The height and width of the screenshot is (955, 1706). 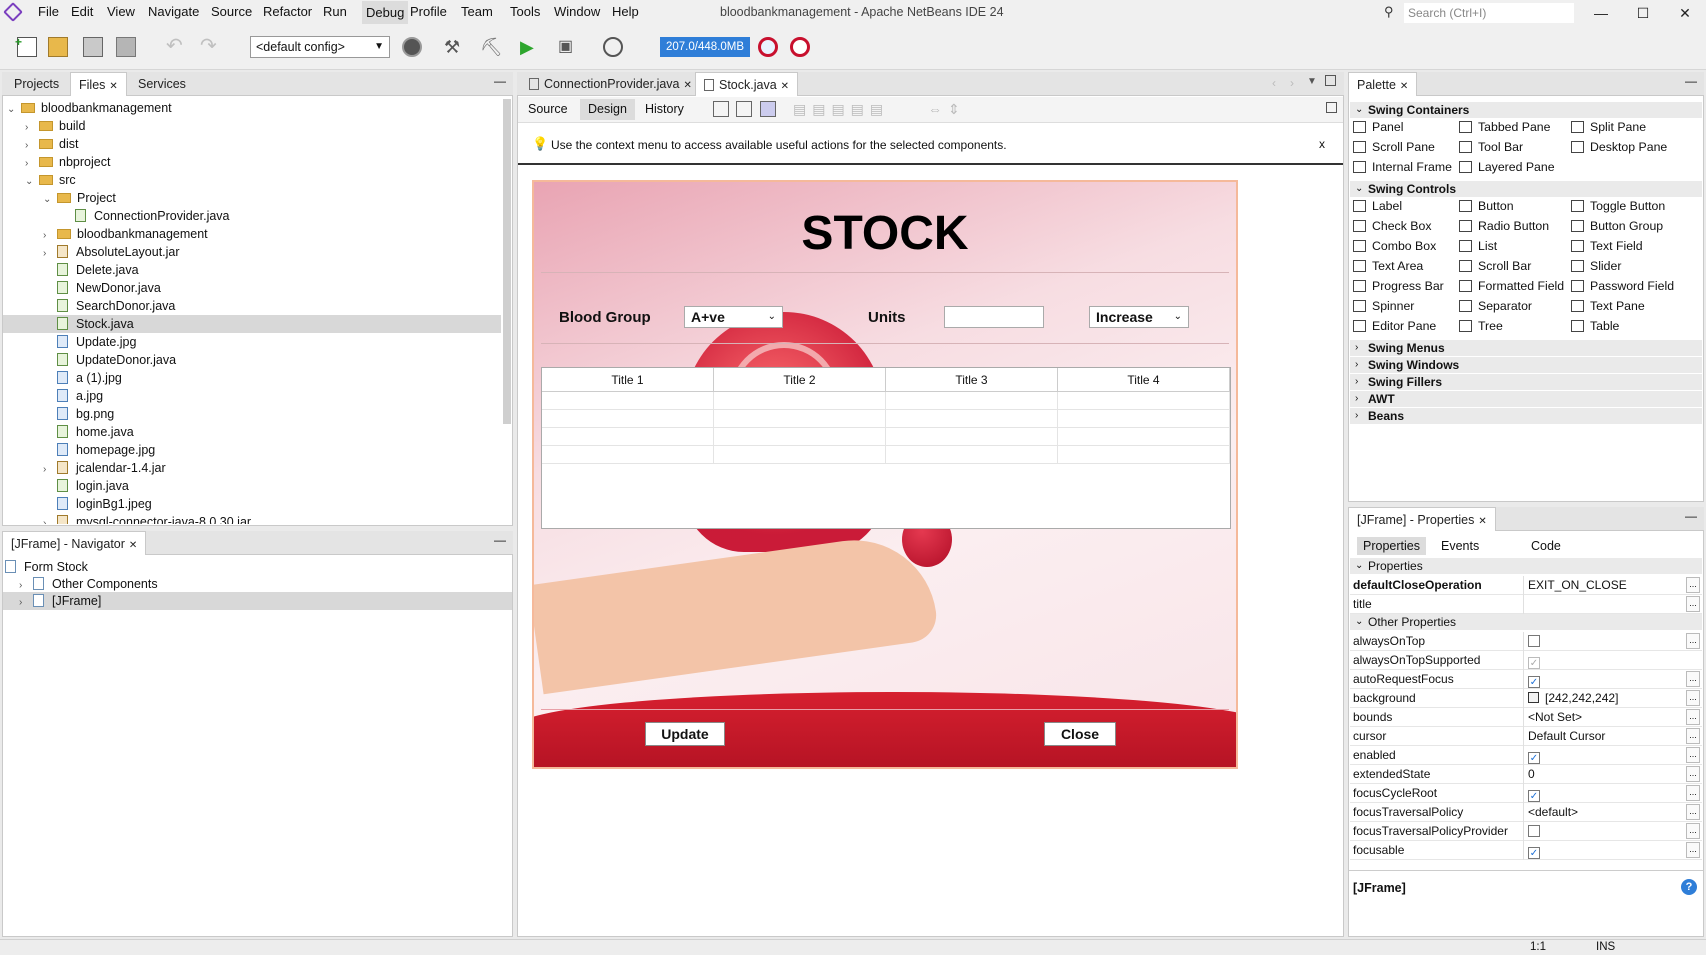 What do you see at coordinates (1331, 107) in the screenshot?
I see `expand-icon` at bounding box center [1331, 107].